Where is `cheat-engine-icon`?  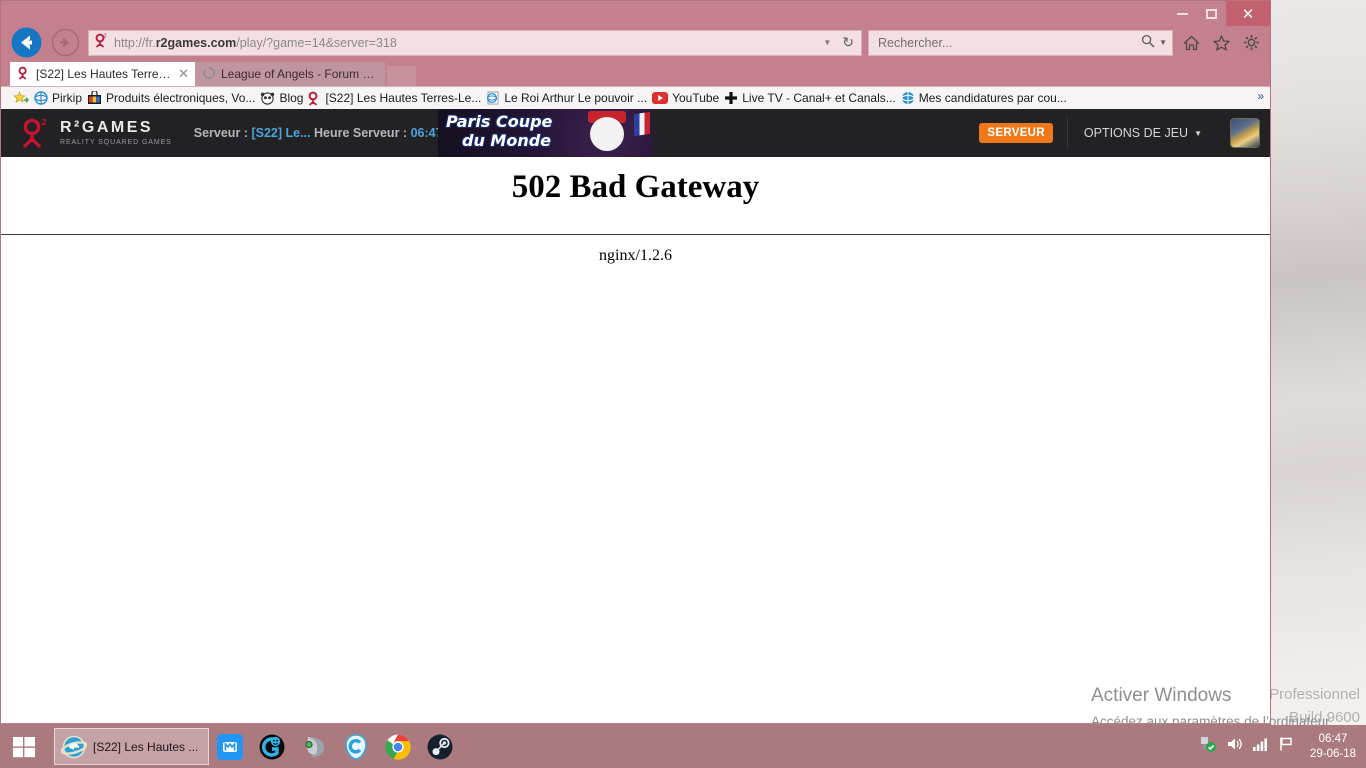 cheat-engine-icon is located at coordinates (272, 746).